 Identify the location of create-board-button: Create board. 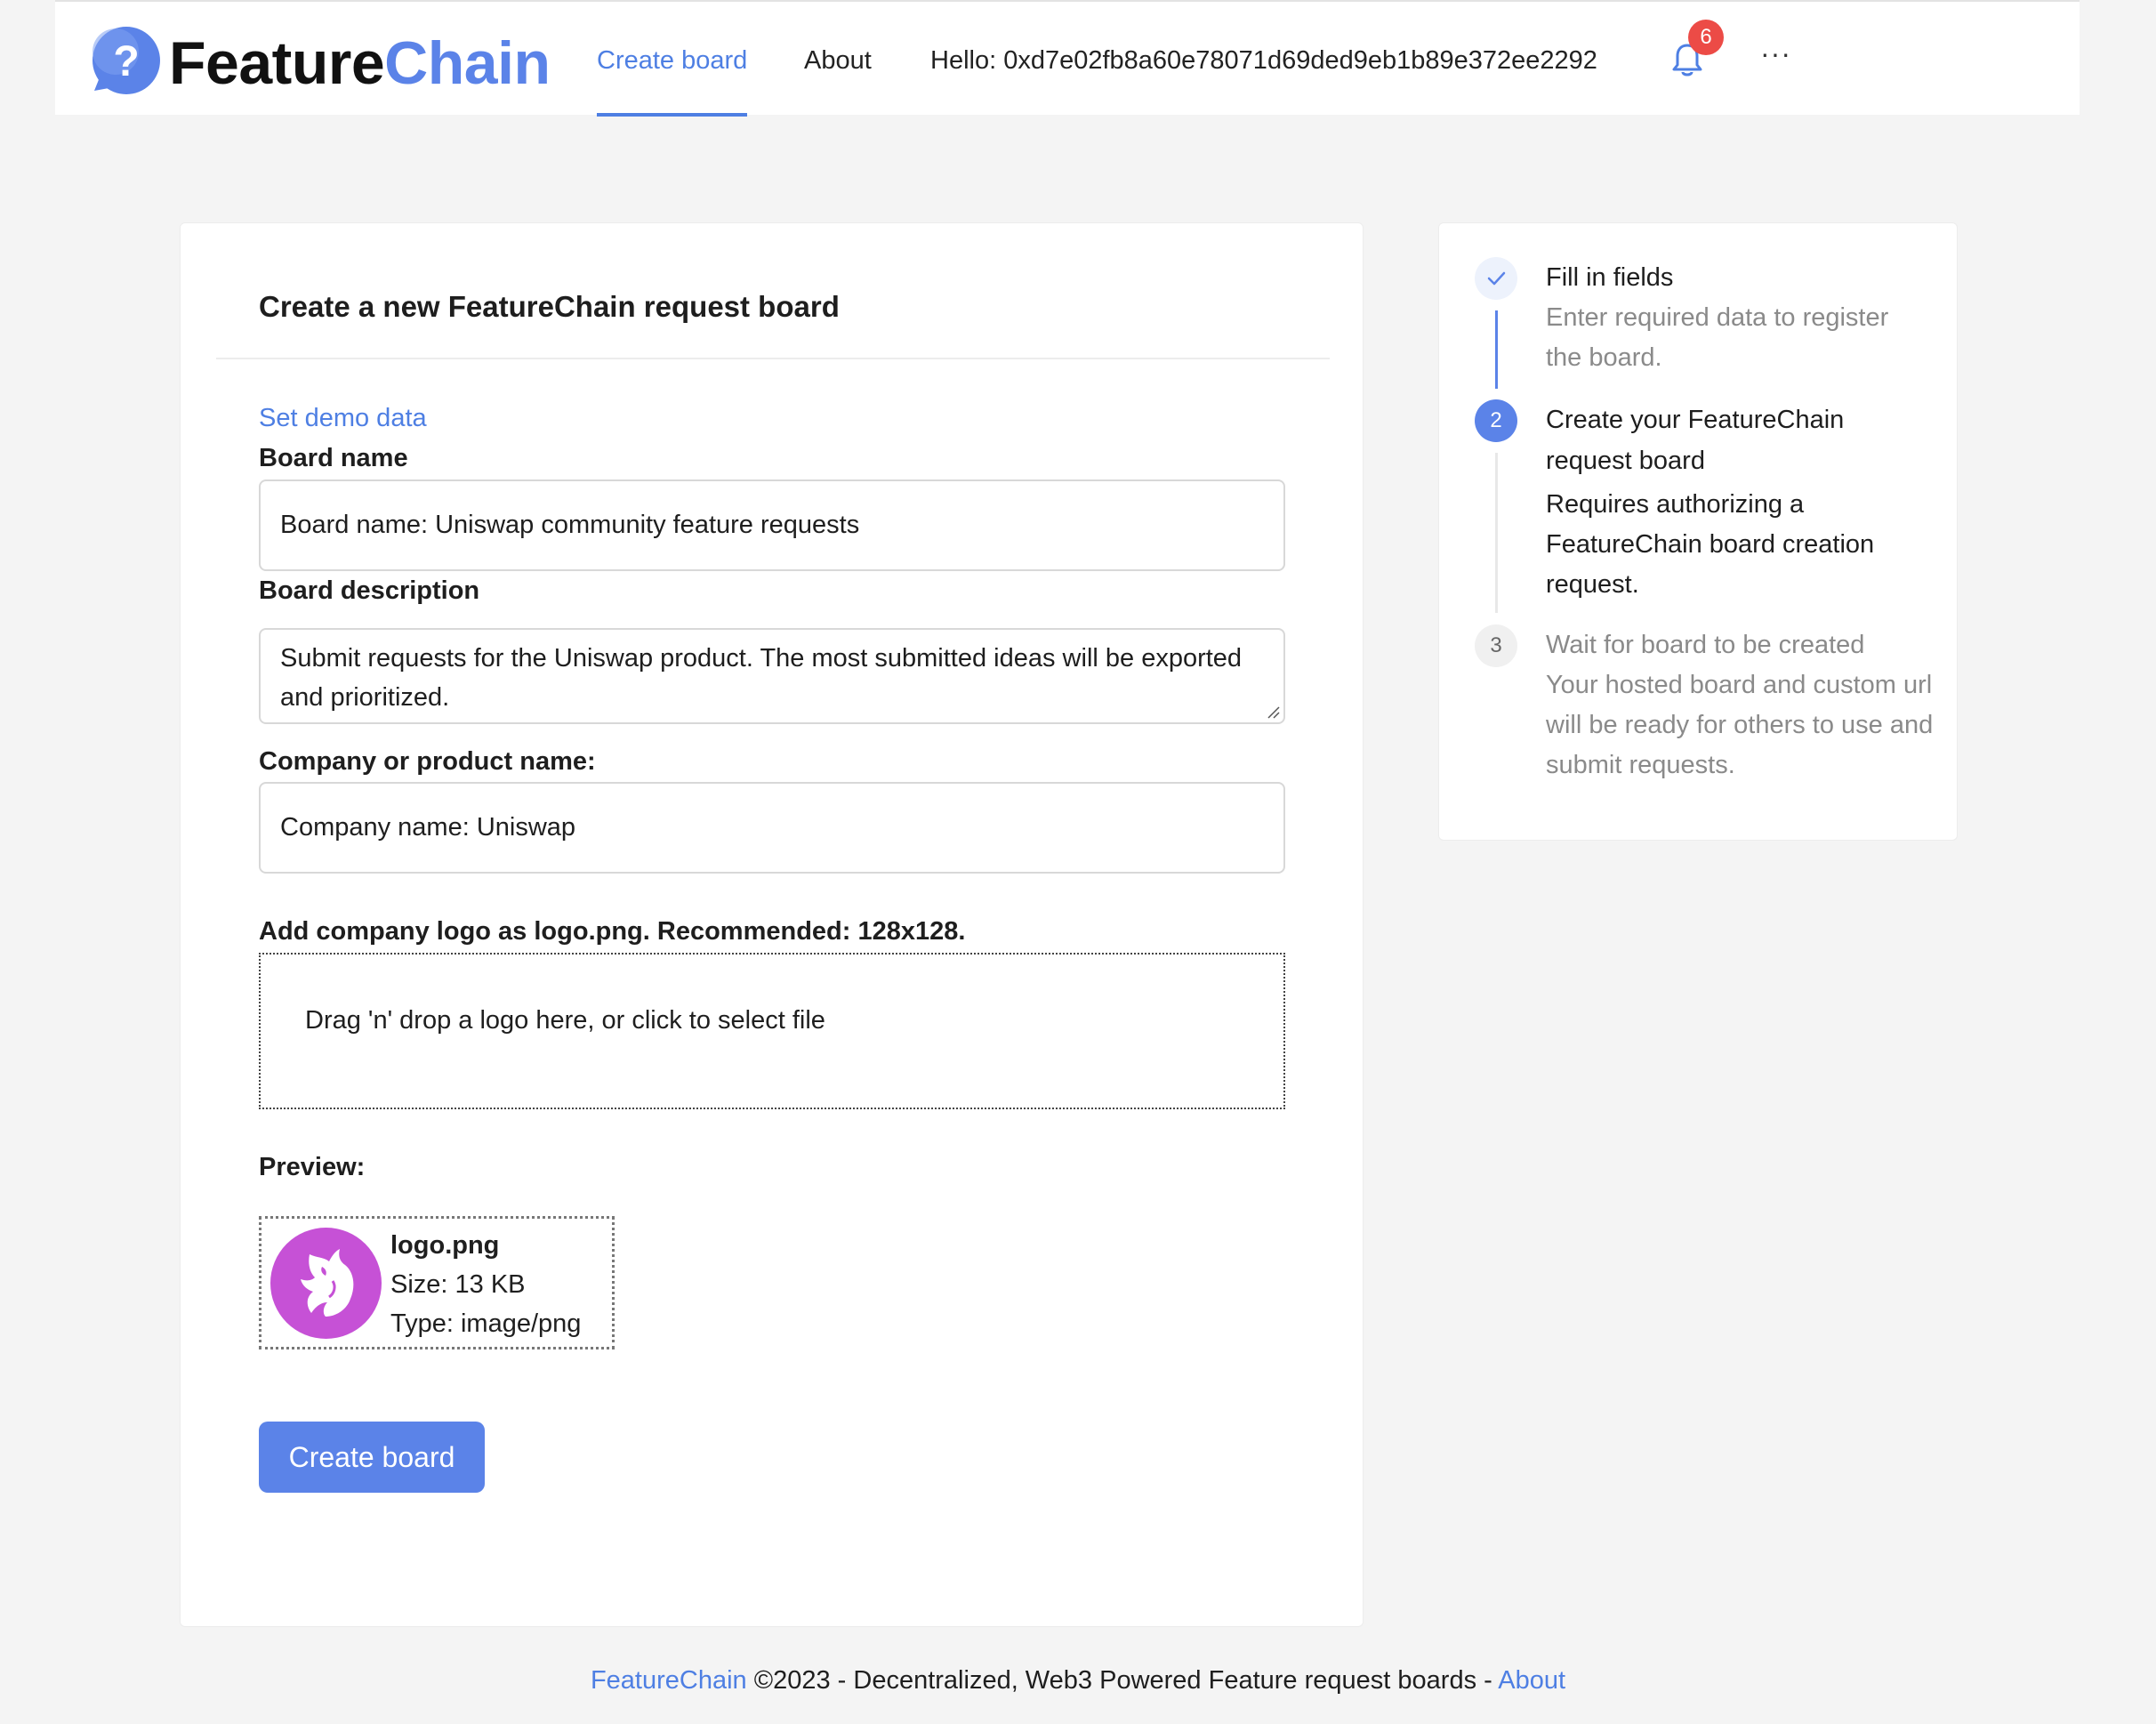
(372, 1457).